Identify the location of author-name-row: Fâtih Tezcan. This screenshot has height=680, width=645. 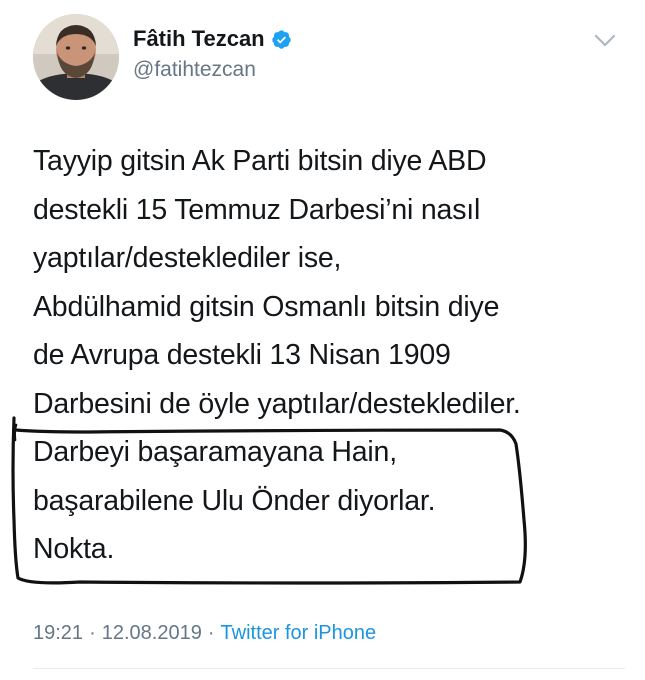
(212, 39).